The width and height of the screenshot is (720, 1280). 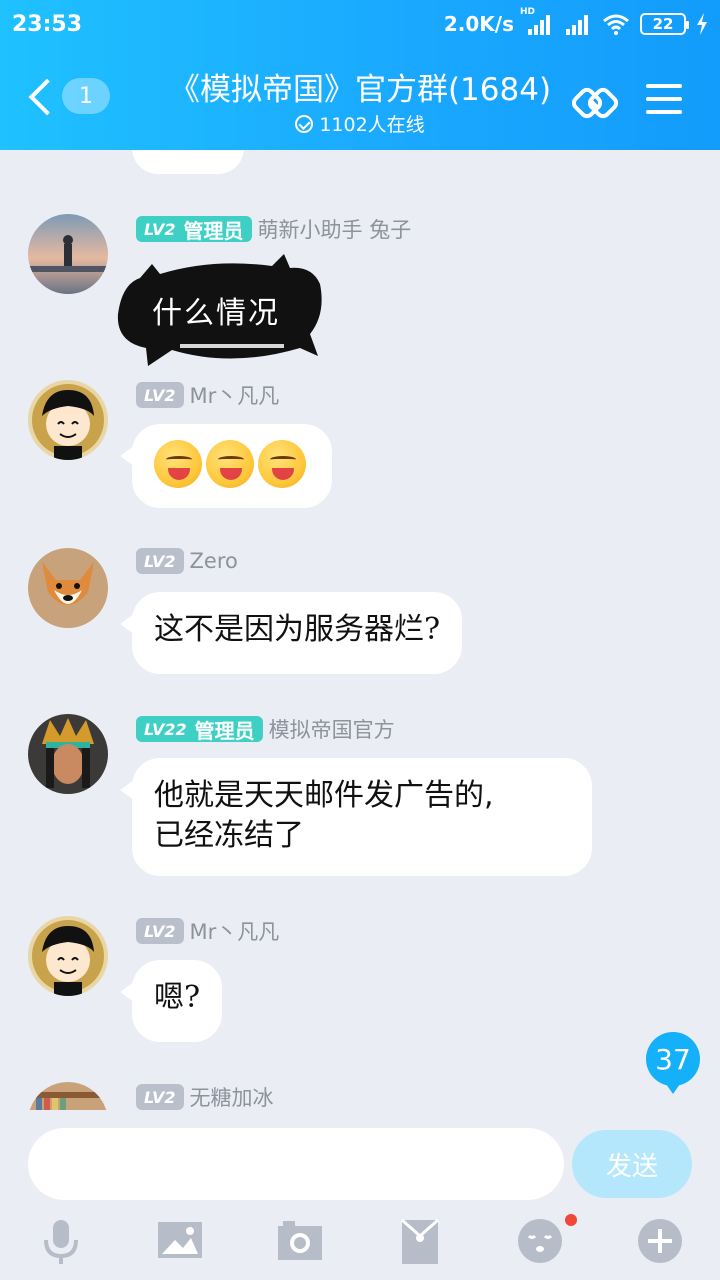 I want to click on new-messages-badge: 37, so click(x=673, y=1063).